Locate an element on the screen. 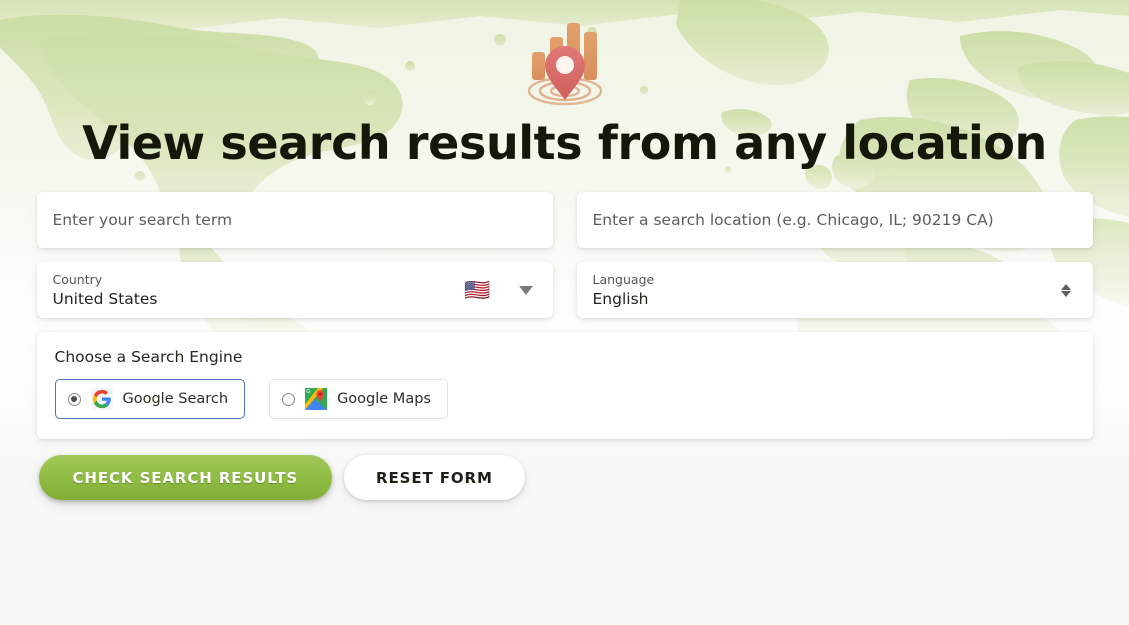  language-select-label: Language is located at coordinates (623, 279).